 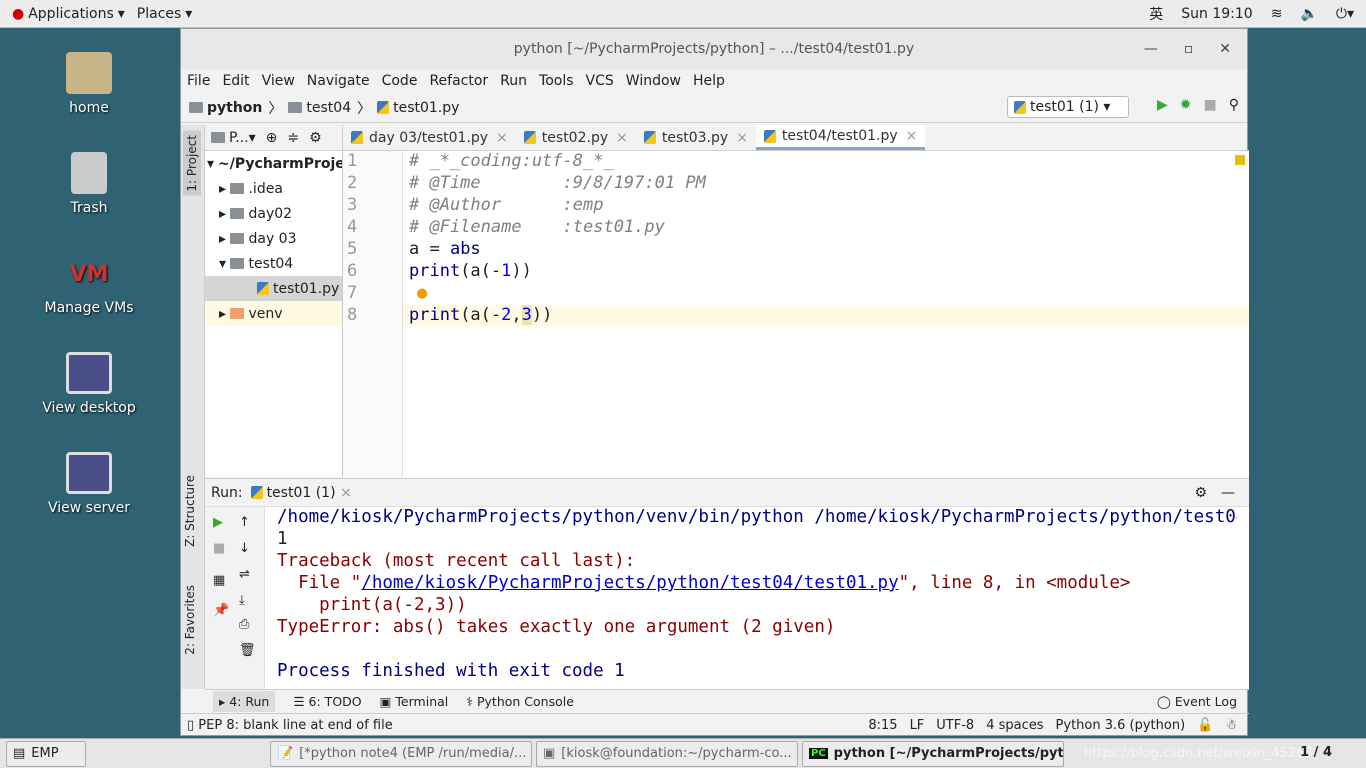 What do you see at coordinates (576, 137) in the screenshot?
I see `tab-test02: test02.py ×` at bounding box center [576, 137].